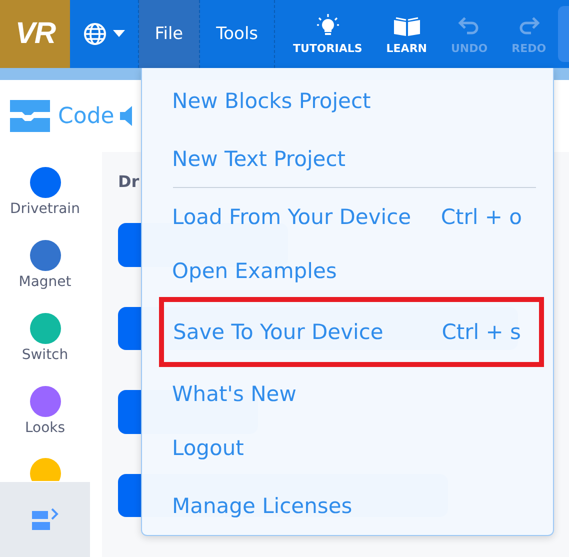  What do you see at coordinates (95, 34) in the screenshot?
I see `globe-icon` at bounding box center [95, 34].